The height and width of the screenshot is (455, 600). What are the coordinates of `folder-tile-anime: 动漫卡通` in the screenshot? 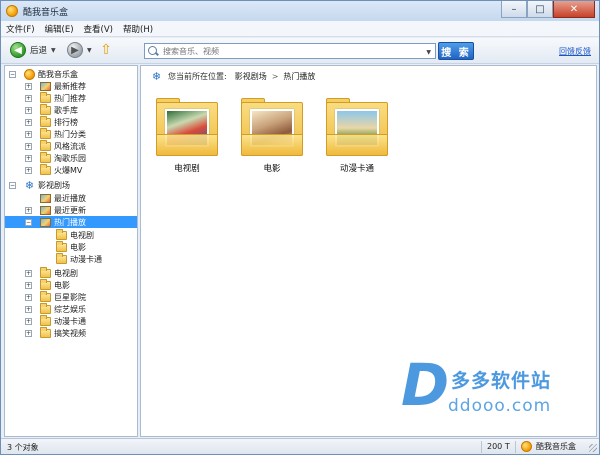 It's located at (357, 138).